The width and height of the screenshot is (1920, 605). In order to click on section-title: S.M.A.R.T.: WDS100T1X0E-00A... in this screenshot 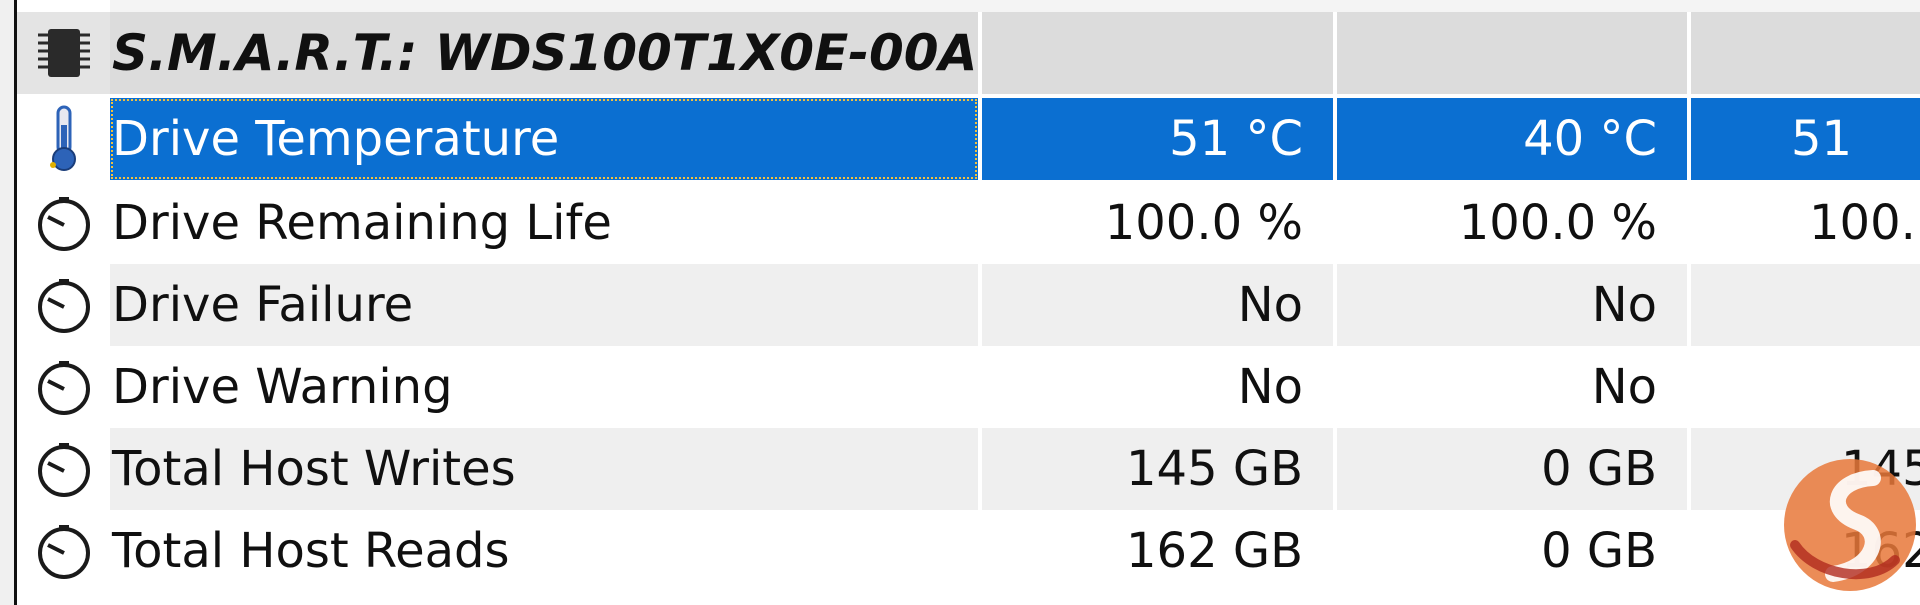, I will do `click(544, 53)`.